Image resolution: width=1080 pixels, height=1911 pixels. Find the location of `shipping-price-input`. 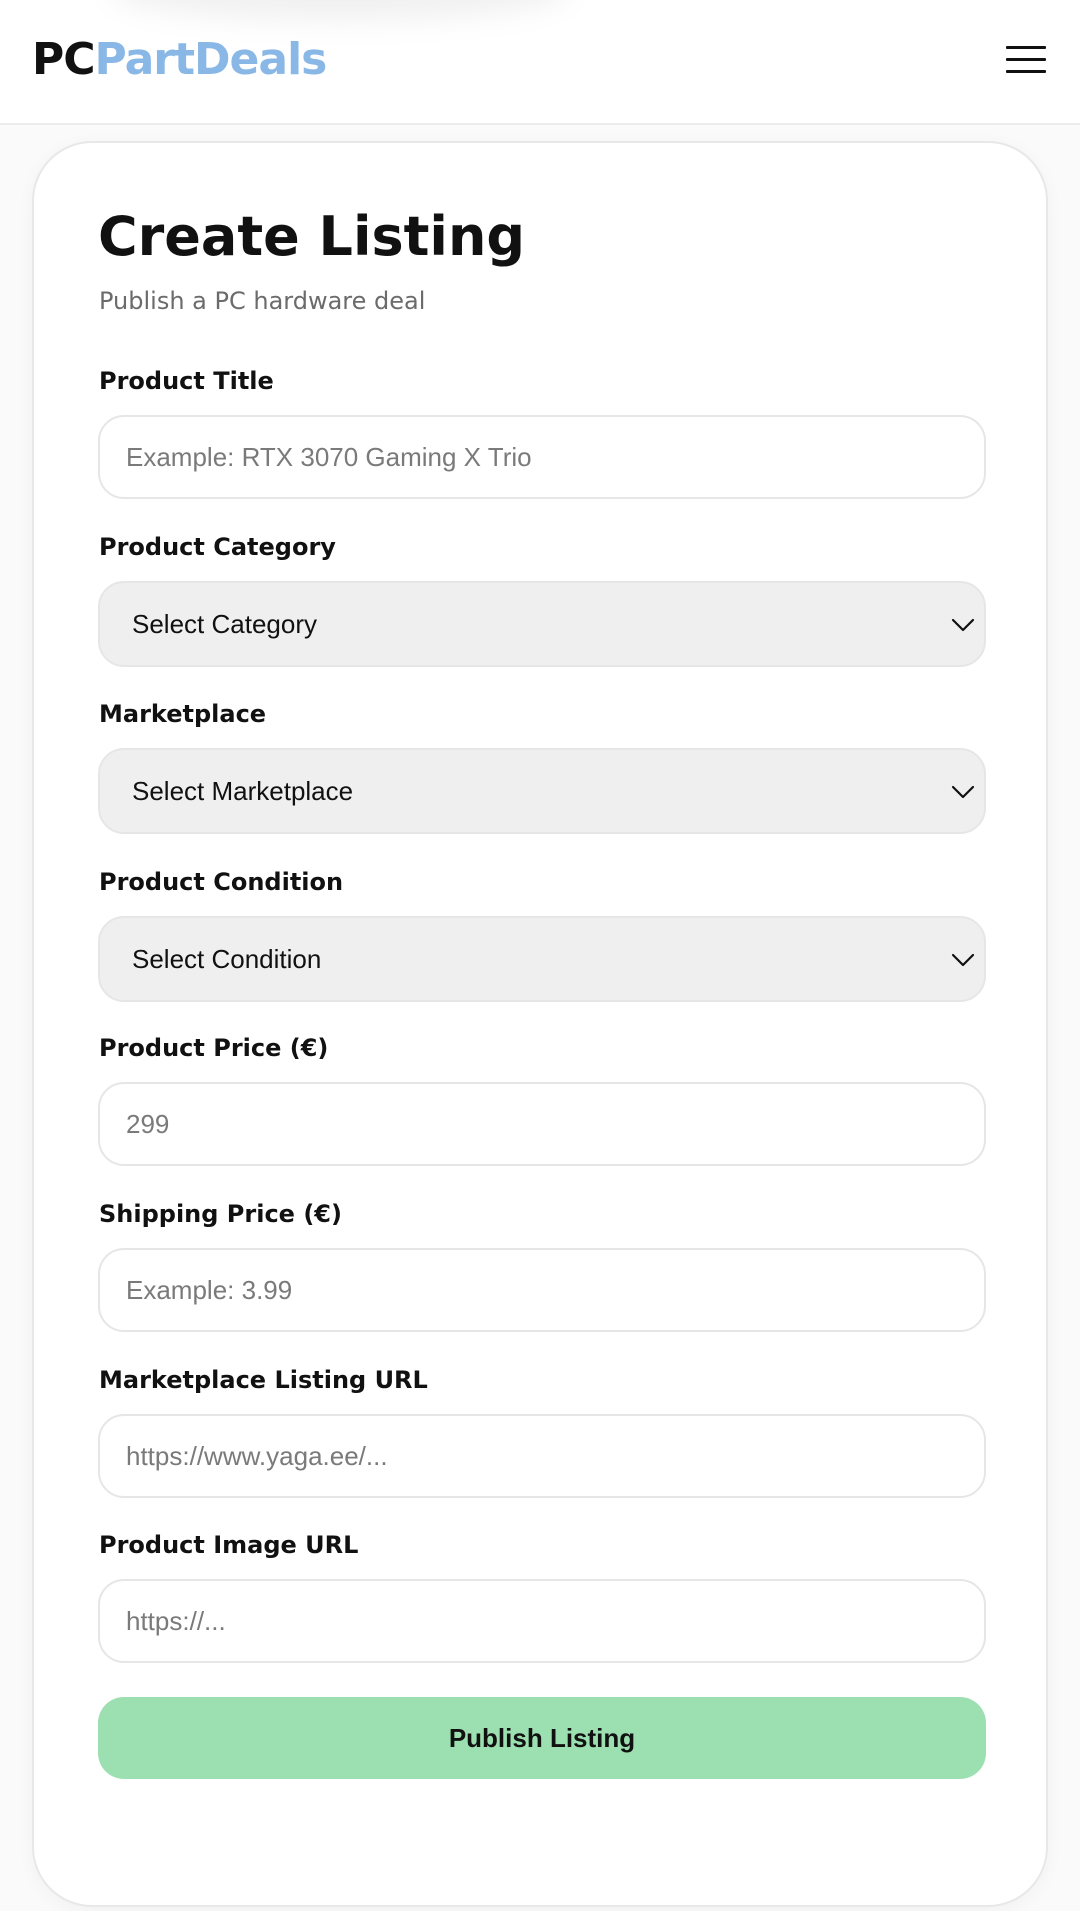

shipping-price-input is located at coordinates (542, 1290).